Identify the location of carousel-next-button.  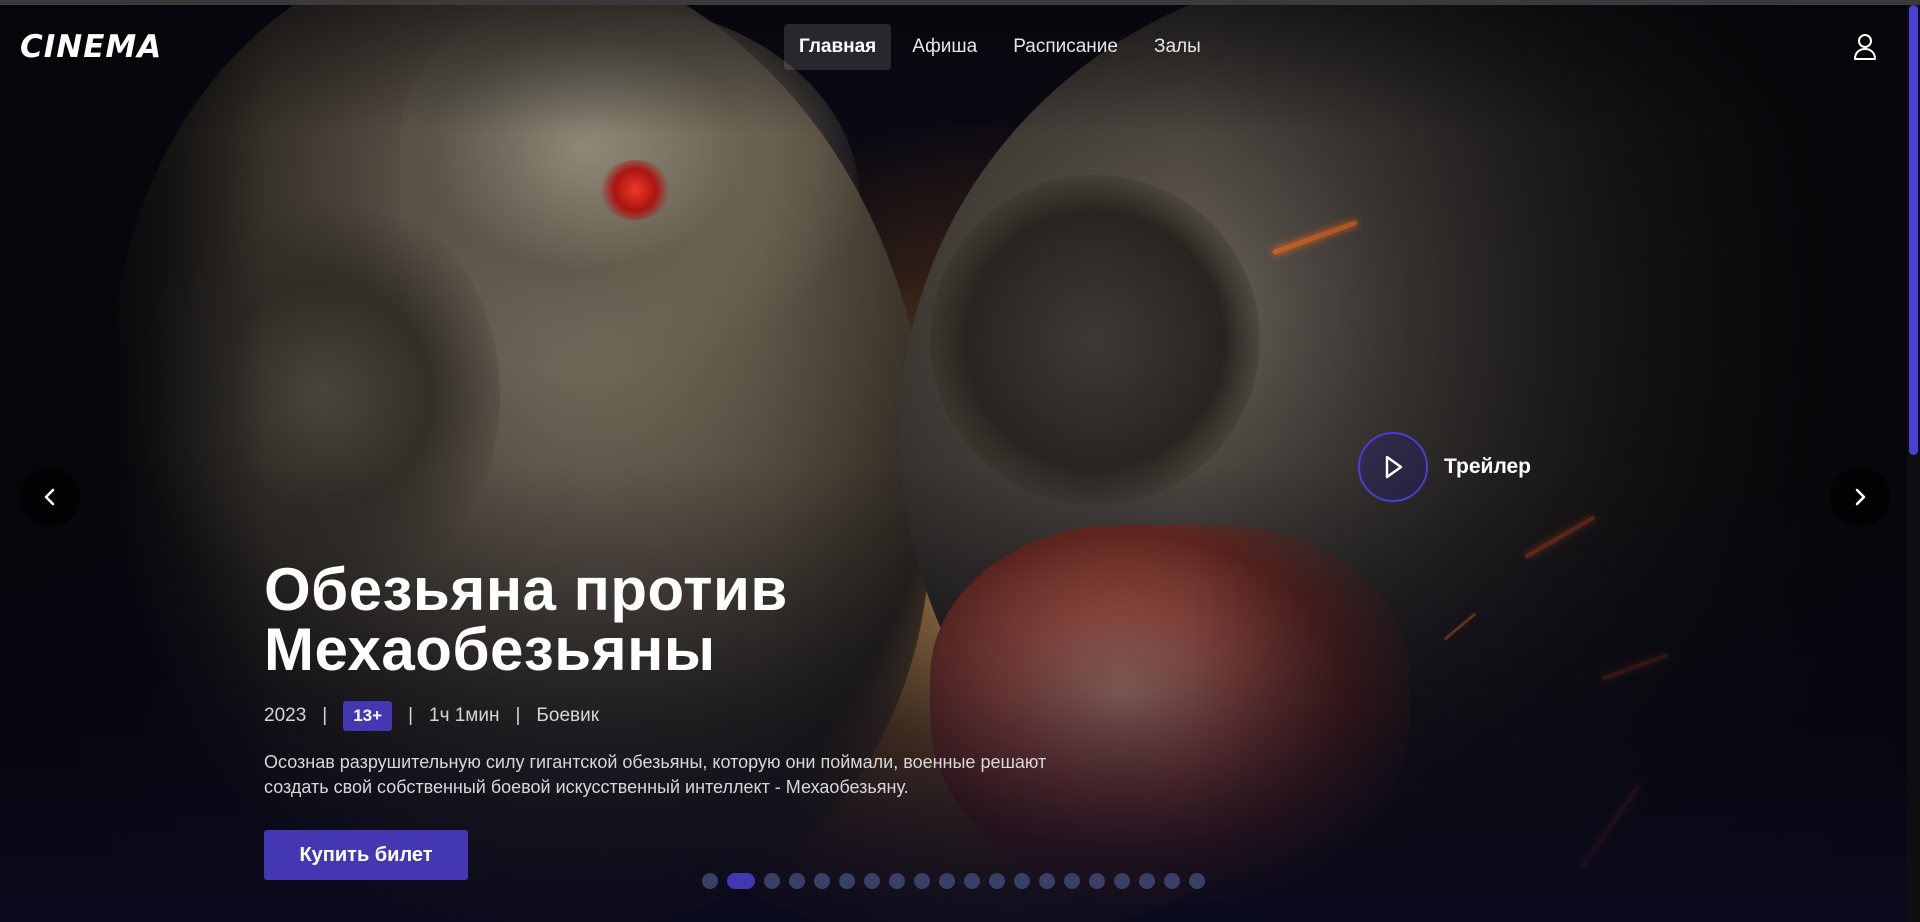
(1860, 497).